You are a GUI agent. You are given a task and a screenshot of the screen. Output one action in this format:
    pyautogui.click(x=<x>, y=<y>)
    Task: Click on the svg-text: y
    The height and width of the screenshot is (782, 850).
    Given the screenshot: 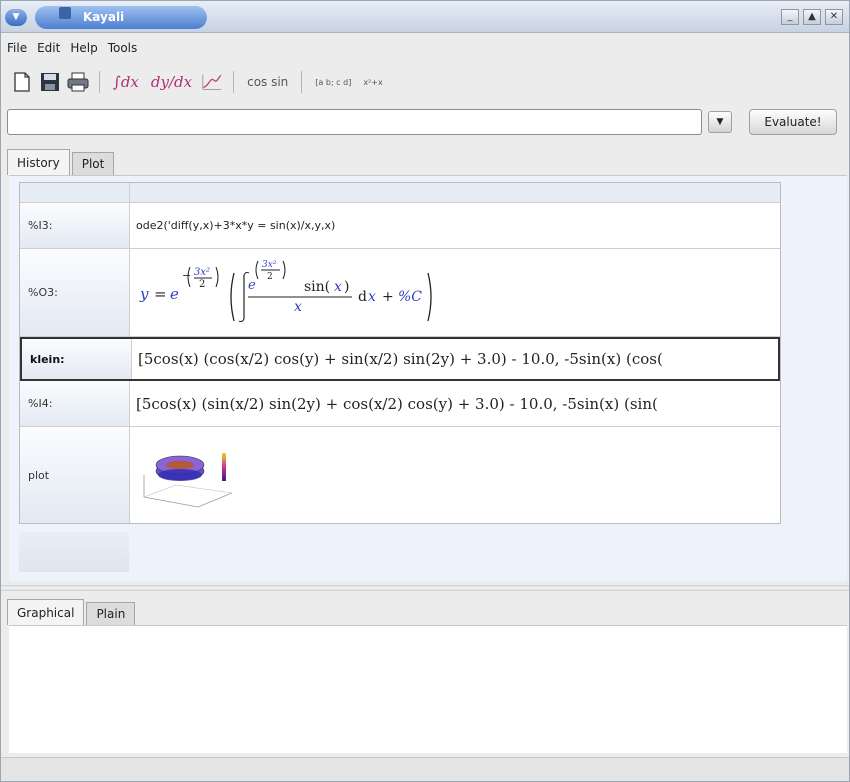 What is the action you would take?
    pyautogui.click(x=144, y=294)
    